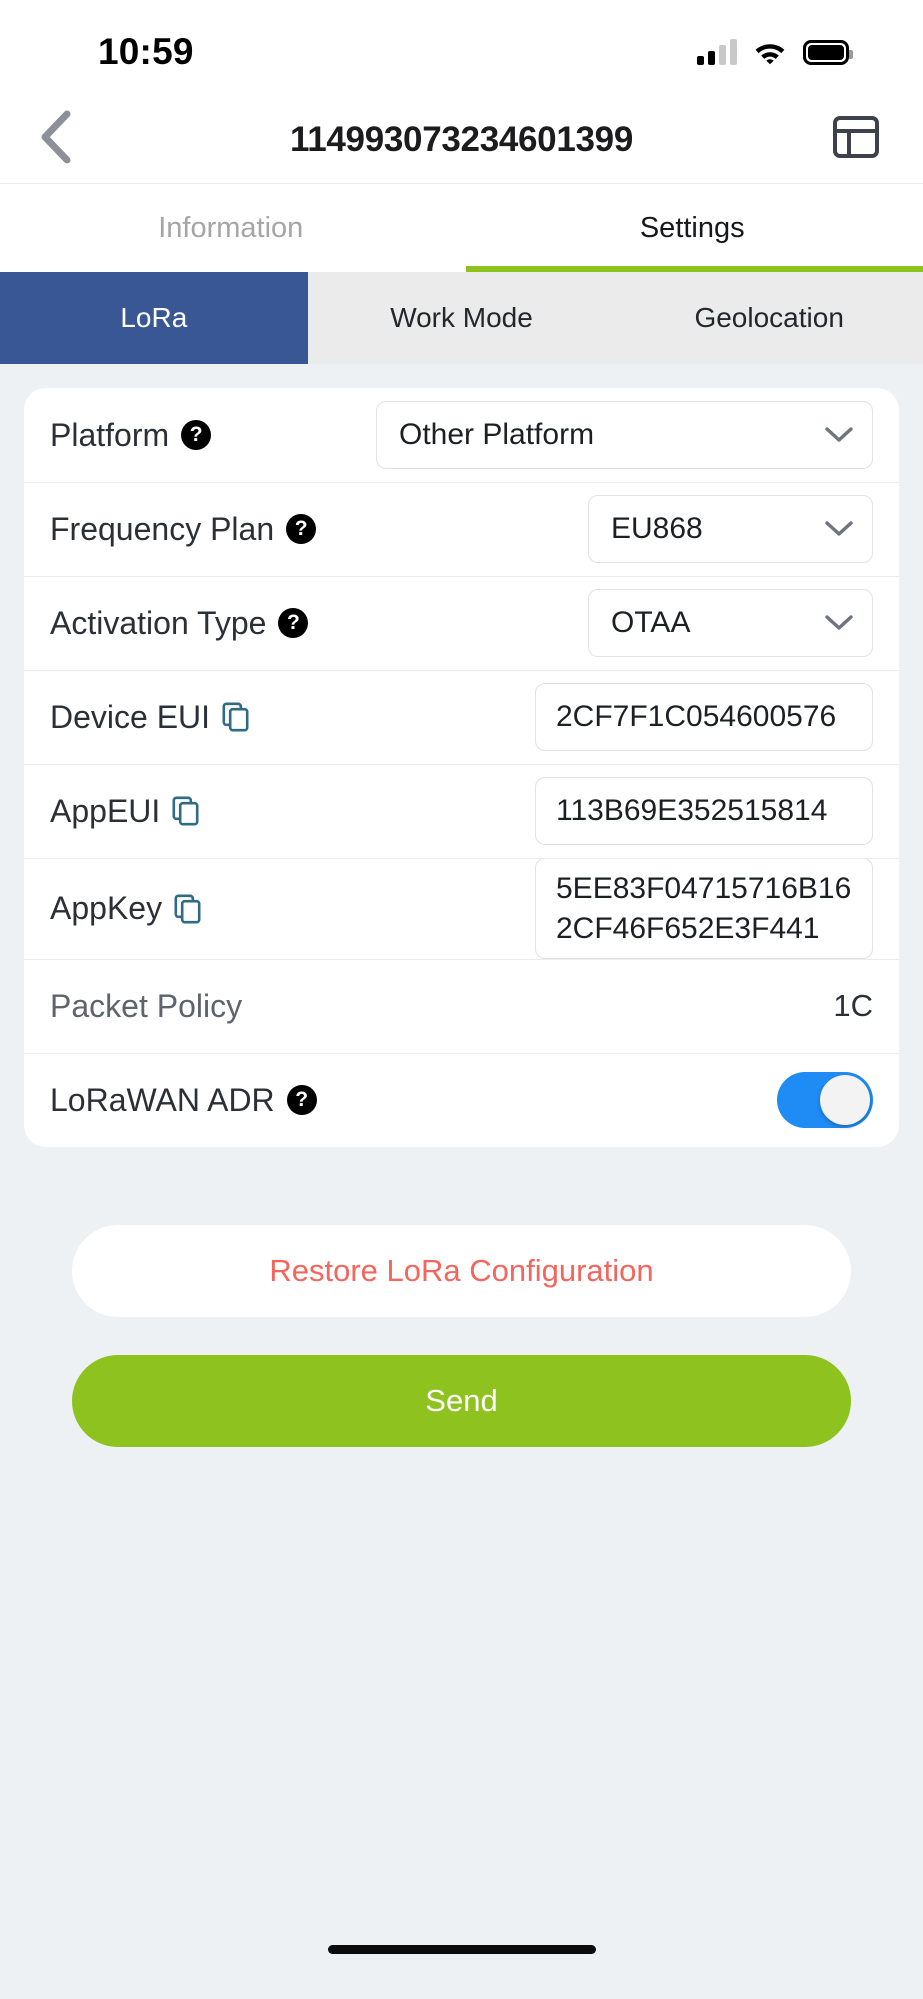  I want to click on home-indicator, so click(461, 1949).